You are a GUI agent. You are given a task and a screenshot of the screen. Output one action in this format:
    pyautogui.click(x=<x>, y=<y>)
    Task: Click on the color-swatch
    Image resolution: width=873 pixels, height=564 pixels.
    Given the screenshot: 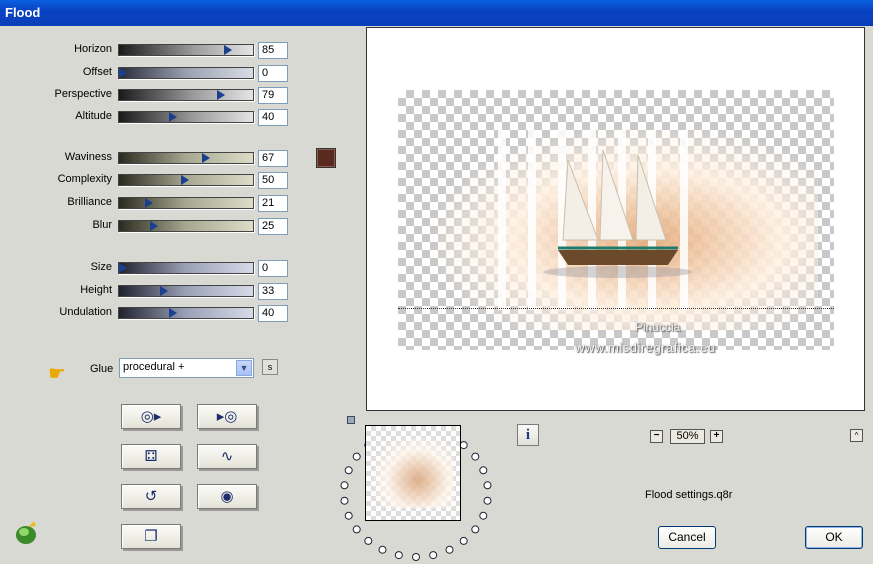 What is the action you would take?
    pyautogui.click(x=326, y=158)
    